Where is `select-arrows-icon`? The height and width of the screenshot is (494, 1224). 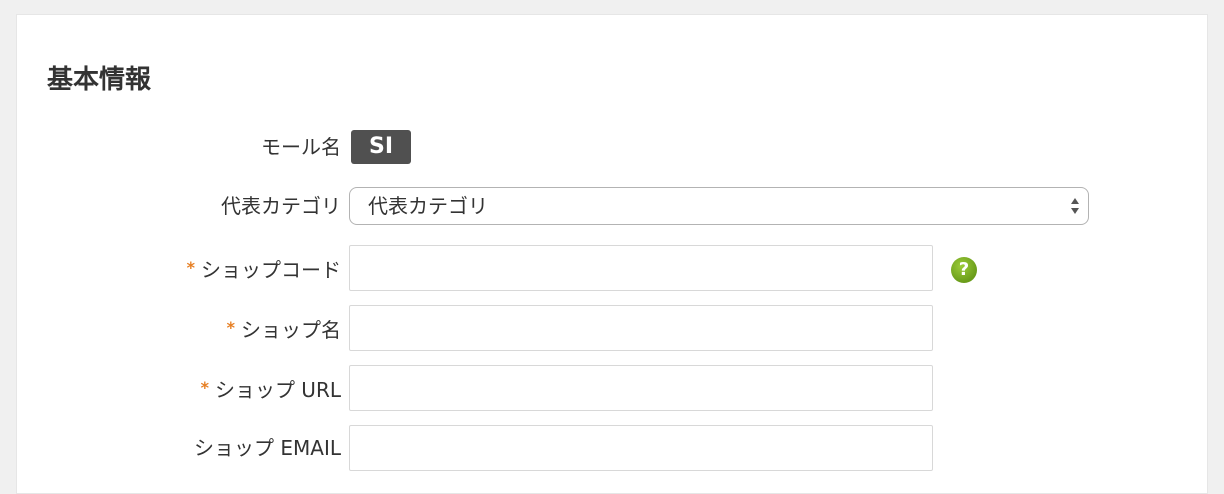 select-arrows-icon is located at coordinates (1075, 206).